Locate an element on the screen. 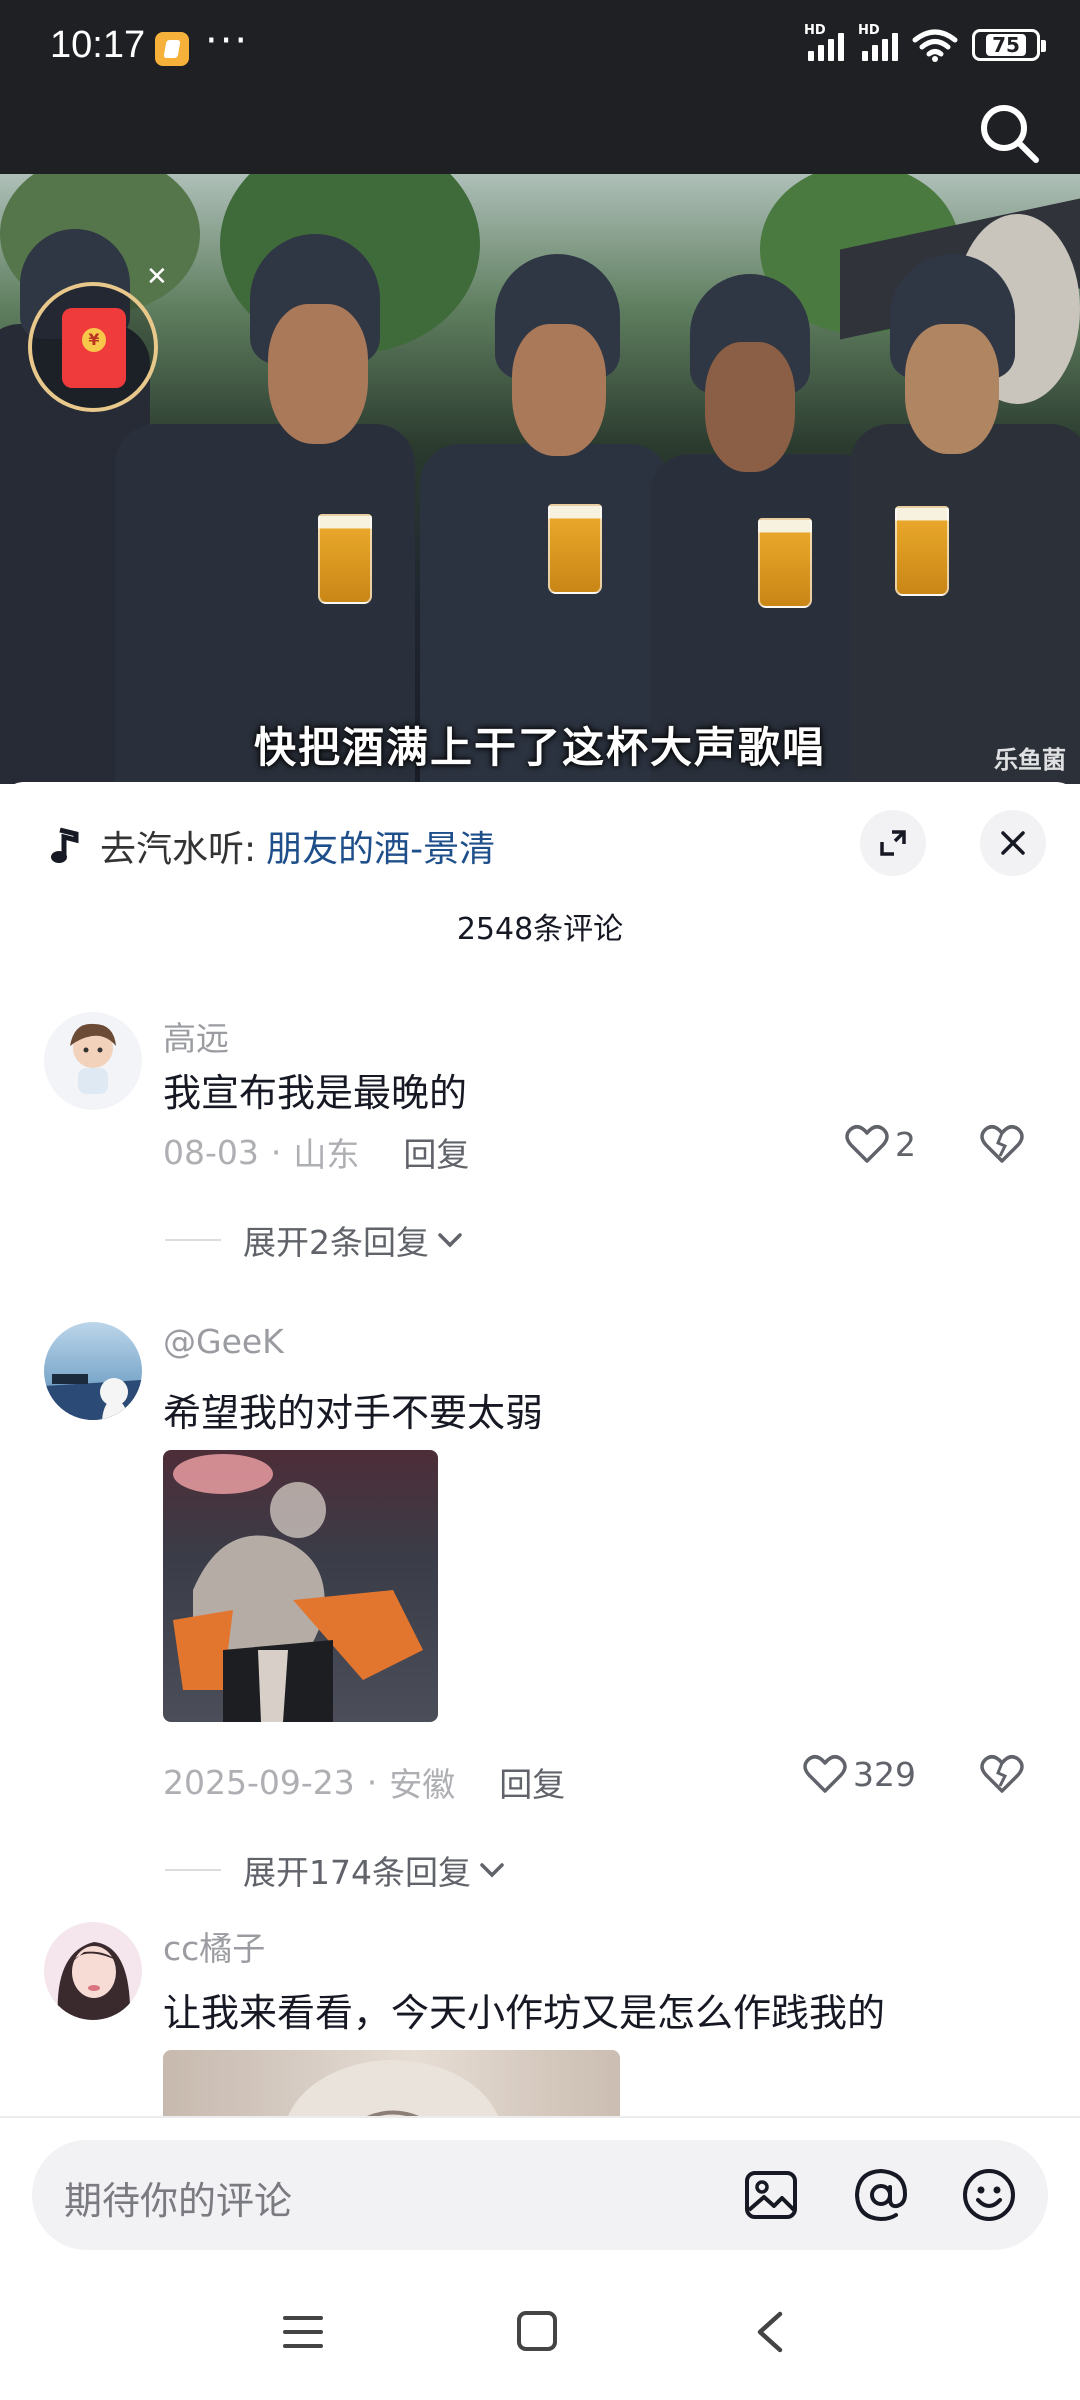 Image resolution: width=1080 pixels, height=2400 pixels. signal-icon-2: HD is located at coordinates (878, 42).